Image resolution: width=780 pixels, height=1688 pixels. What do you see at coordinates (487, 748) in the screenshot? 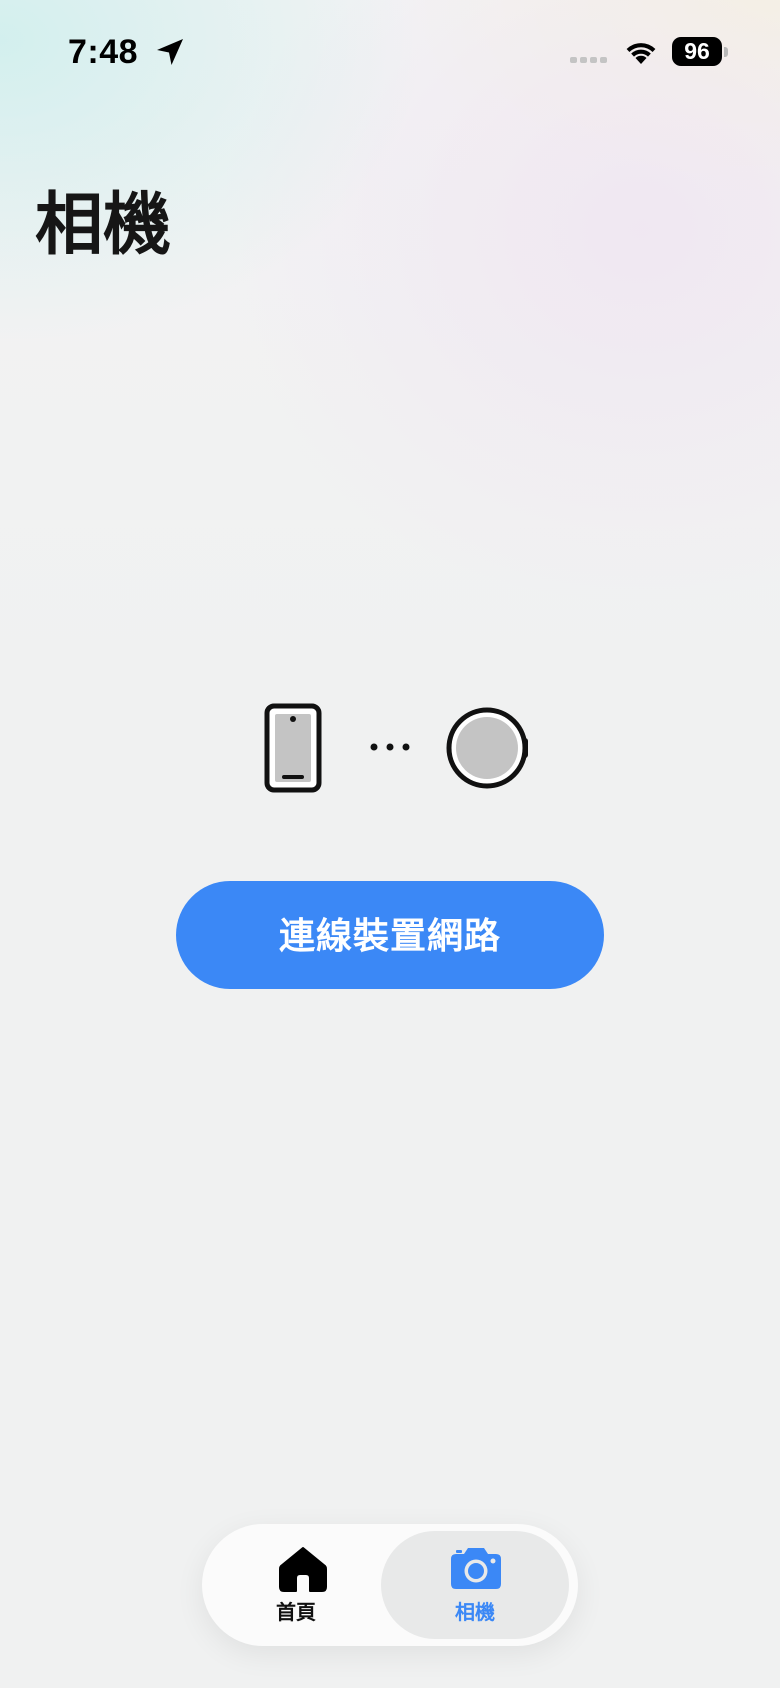
I see `camera-device-icon` at bounding box center [487, 748].